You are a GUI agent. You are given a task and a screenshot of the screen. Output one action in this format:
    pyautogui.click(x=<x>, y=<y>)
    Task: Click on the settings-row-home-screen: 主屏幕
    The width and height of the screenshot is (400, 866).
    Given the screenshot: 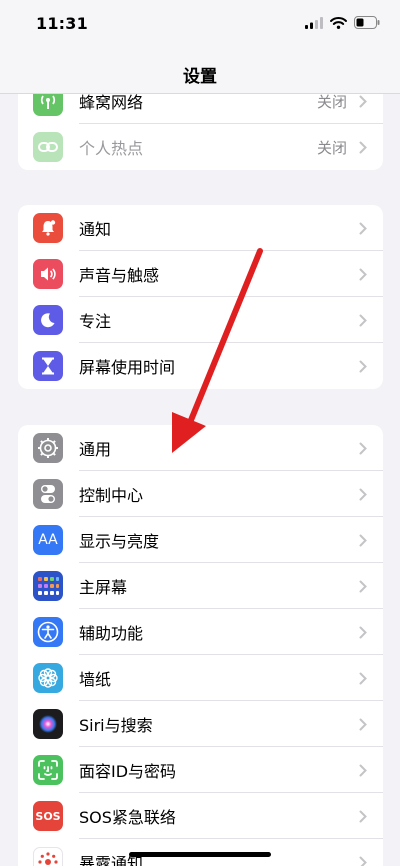 What is the action you would take?
    pyautogui.click(x=200, y=586)
    